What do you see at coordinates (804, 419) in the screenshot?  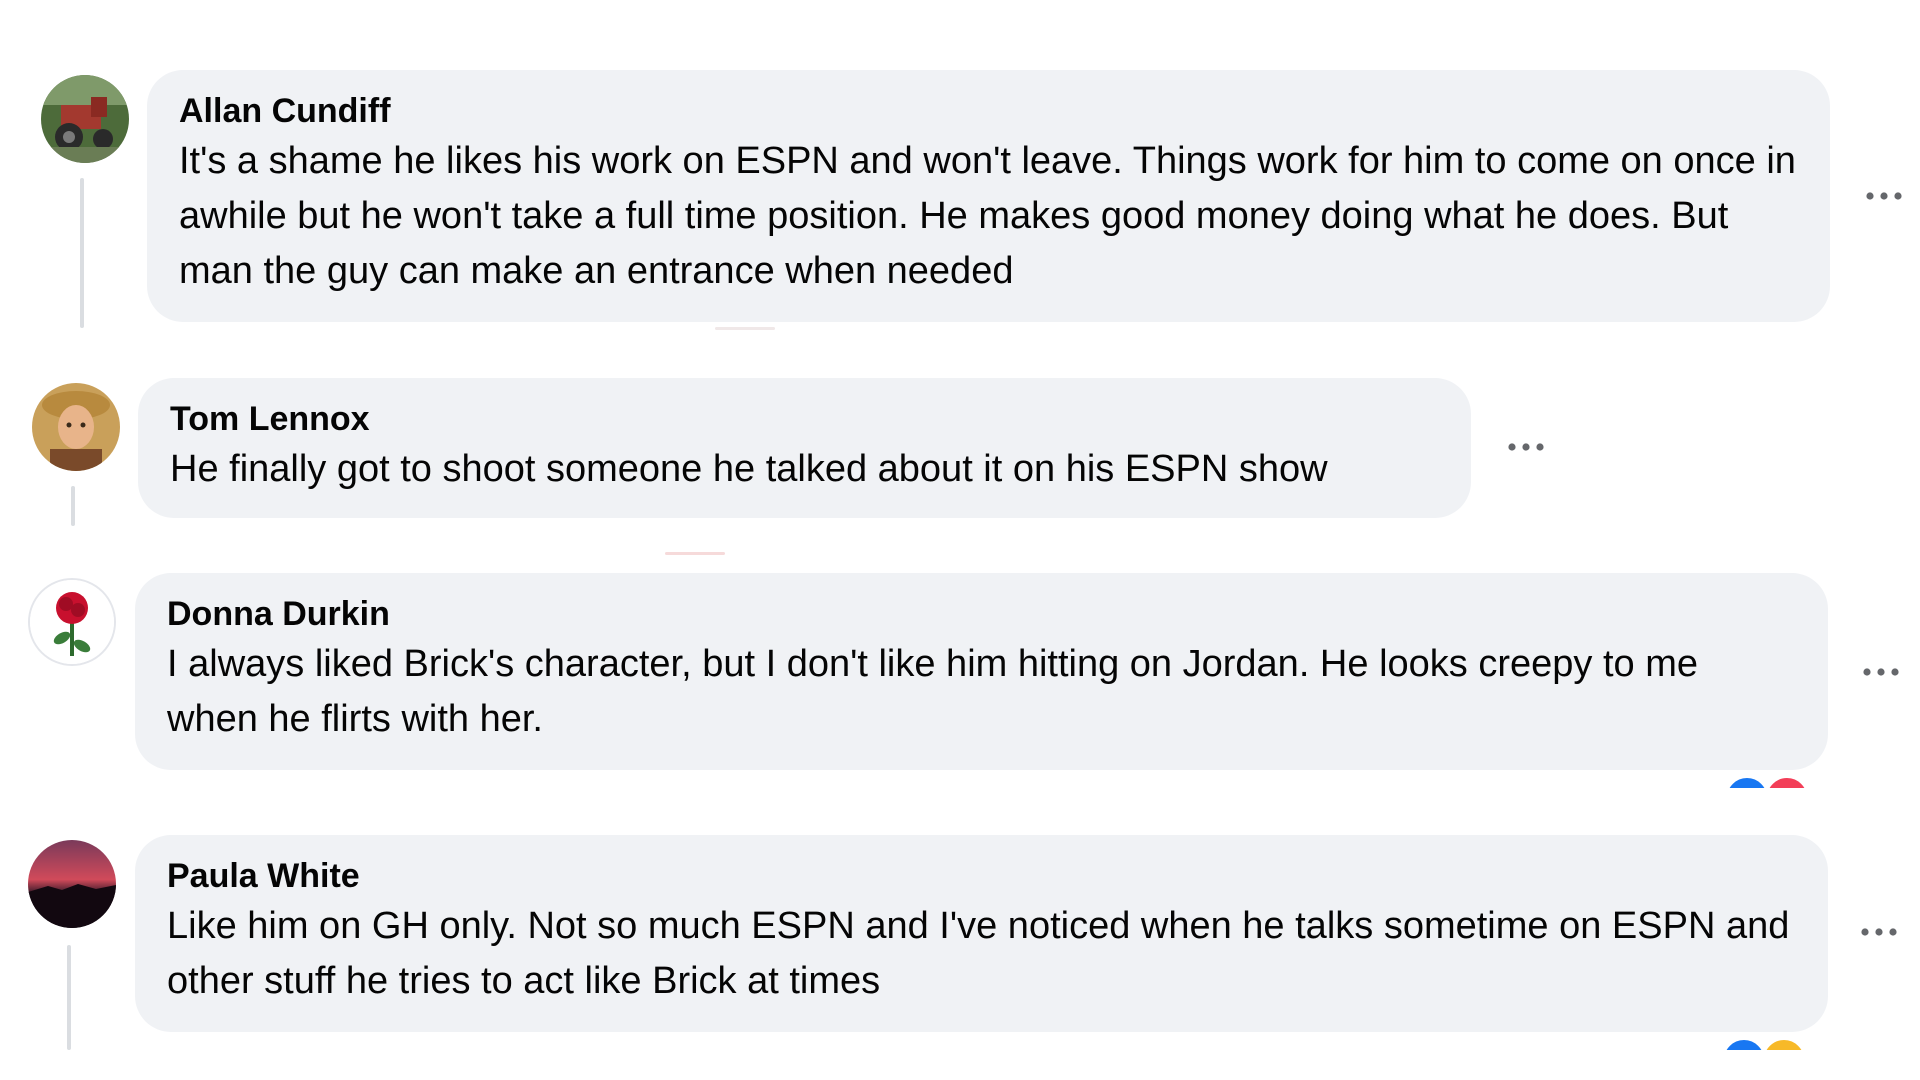 I see `comment-author: Tom Lennox` at bounding box center [804, 419].